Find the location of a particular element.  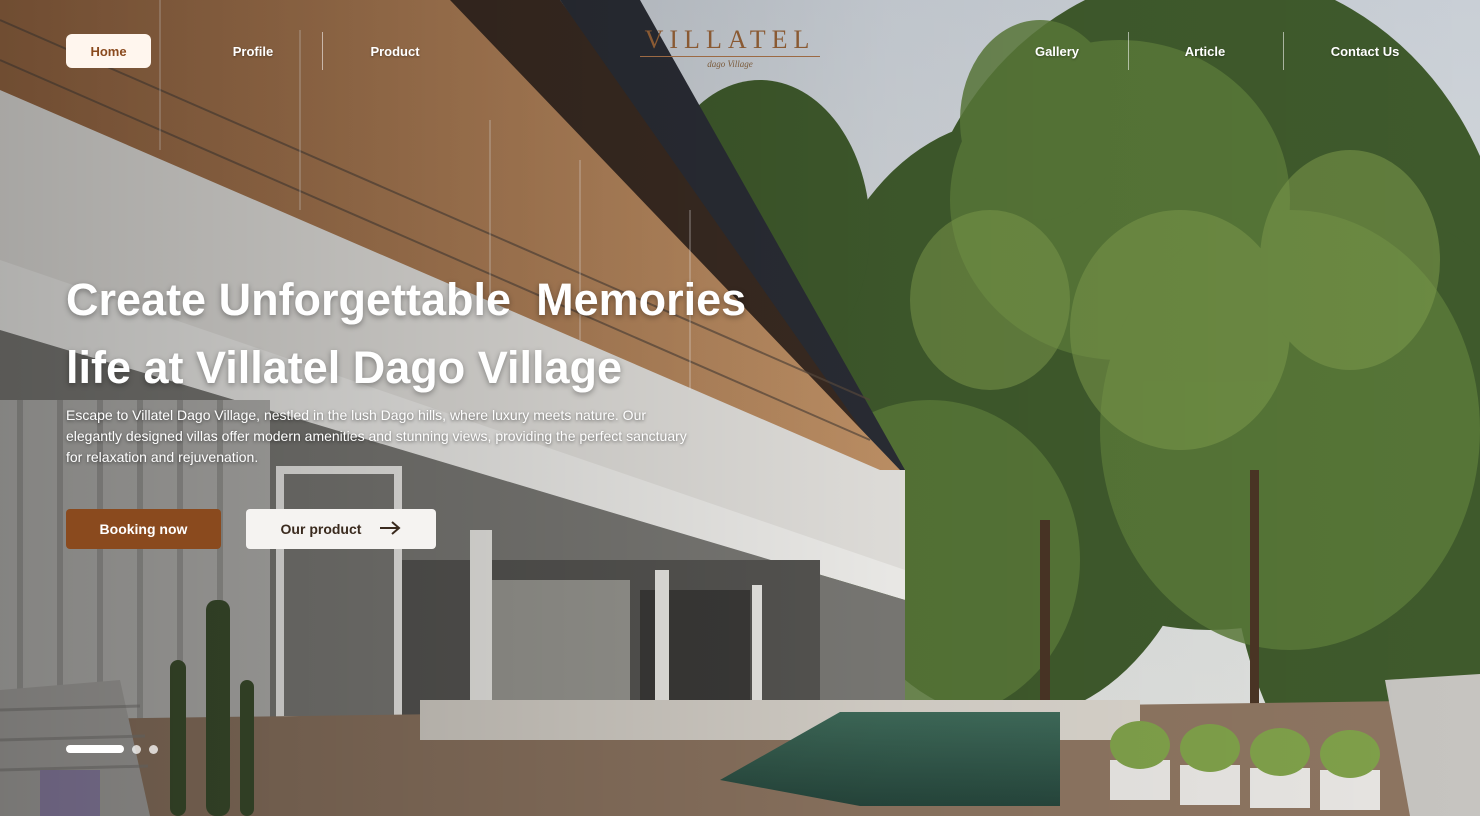

booking-now-label: Booking now is located at coordinates (143, 529).